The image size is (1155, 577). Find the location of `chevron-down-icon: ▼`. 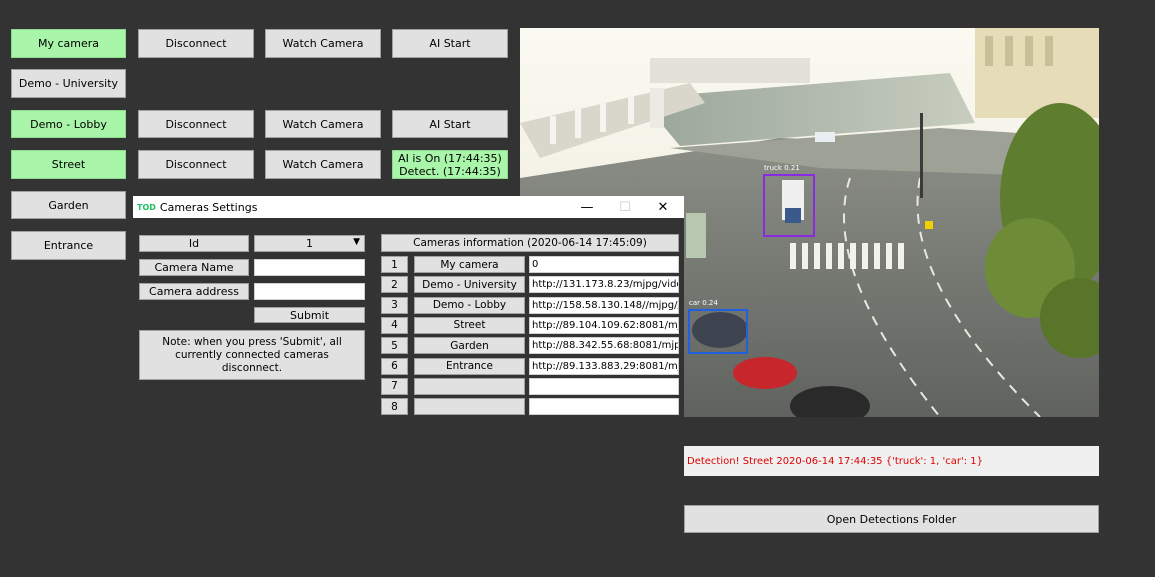

chevron-down-icon: ▼ is located at coordinates (356, 242).